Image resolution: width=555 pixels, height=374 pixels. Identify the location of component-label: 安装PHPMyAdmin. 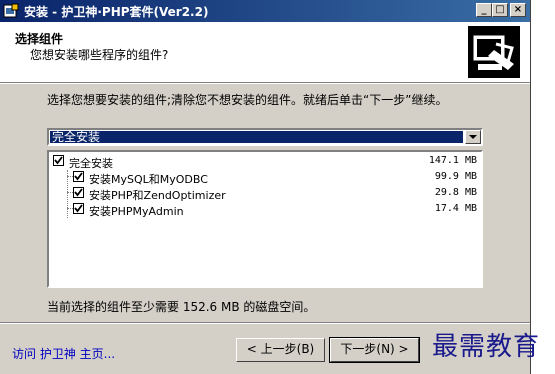
(136, 211).